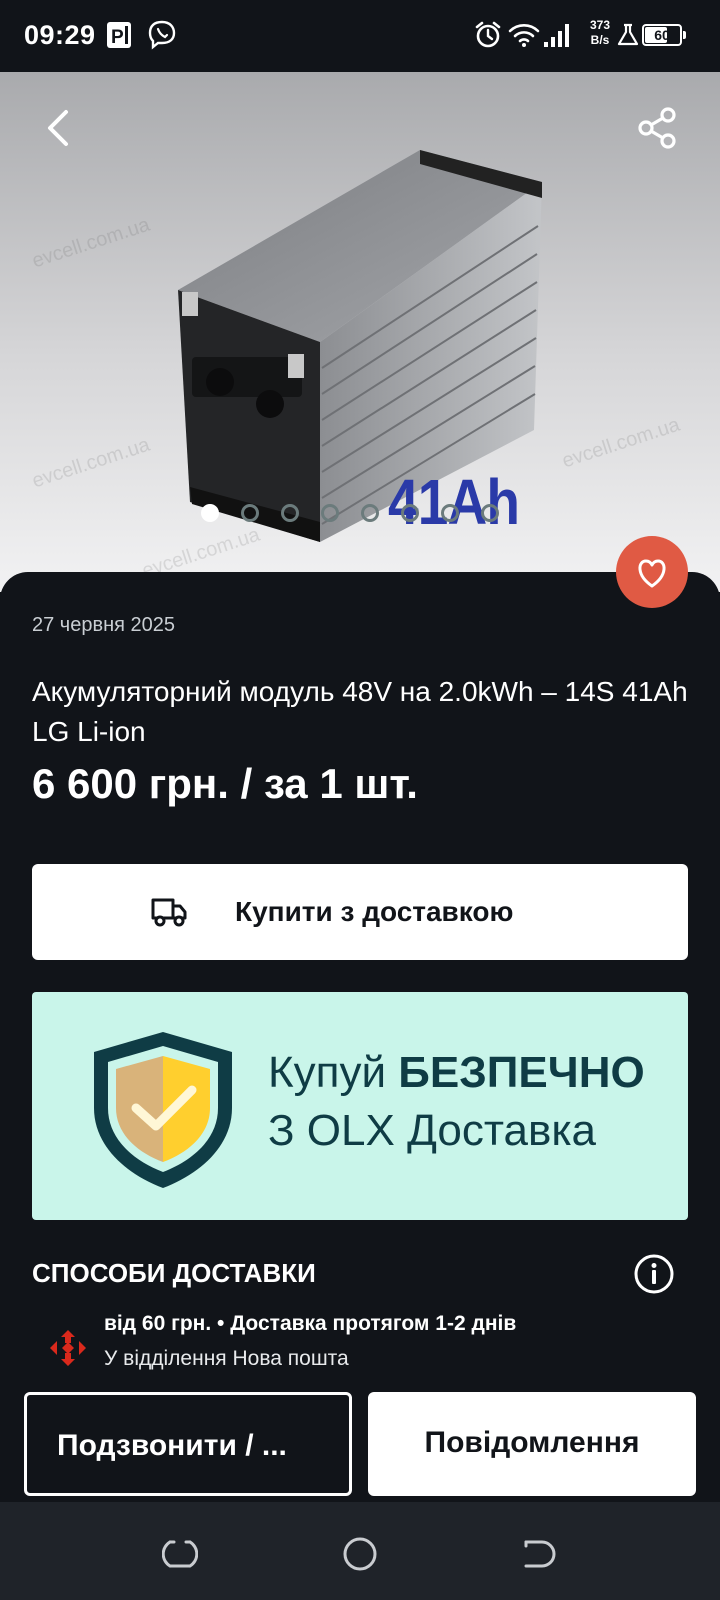 Image resolution: width=720 pixels, height=1600 pixels. What do you see at coordinates (104, 625) in the screenshot?
I see `post-date: 27 червня 2025` at bounding box center [104, 625].